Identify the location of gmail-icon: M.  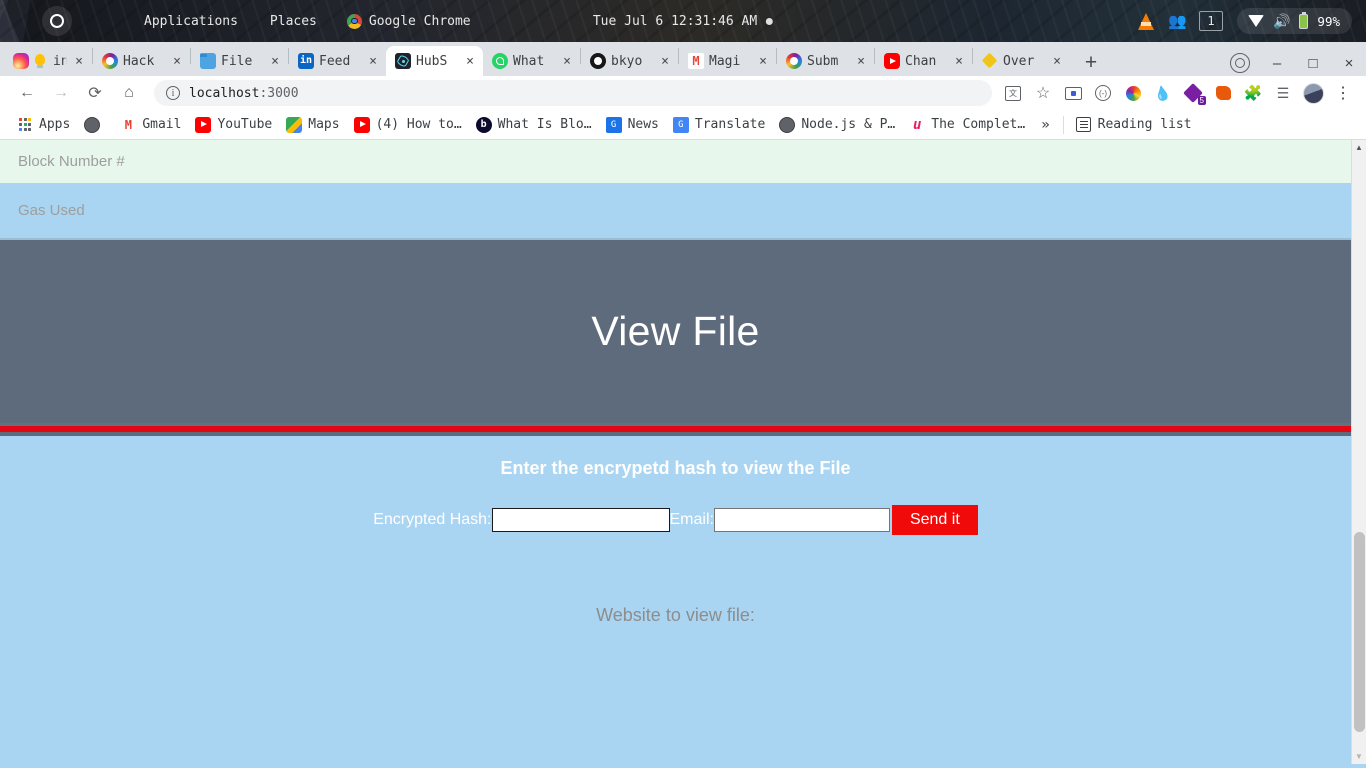
(128, 124).